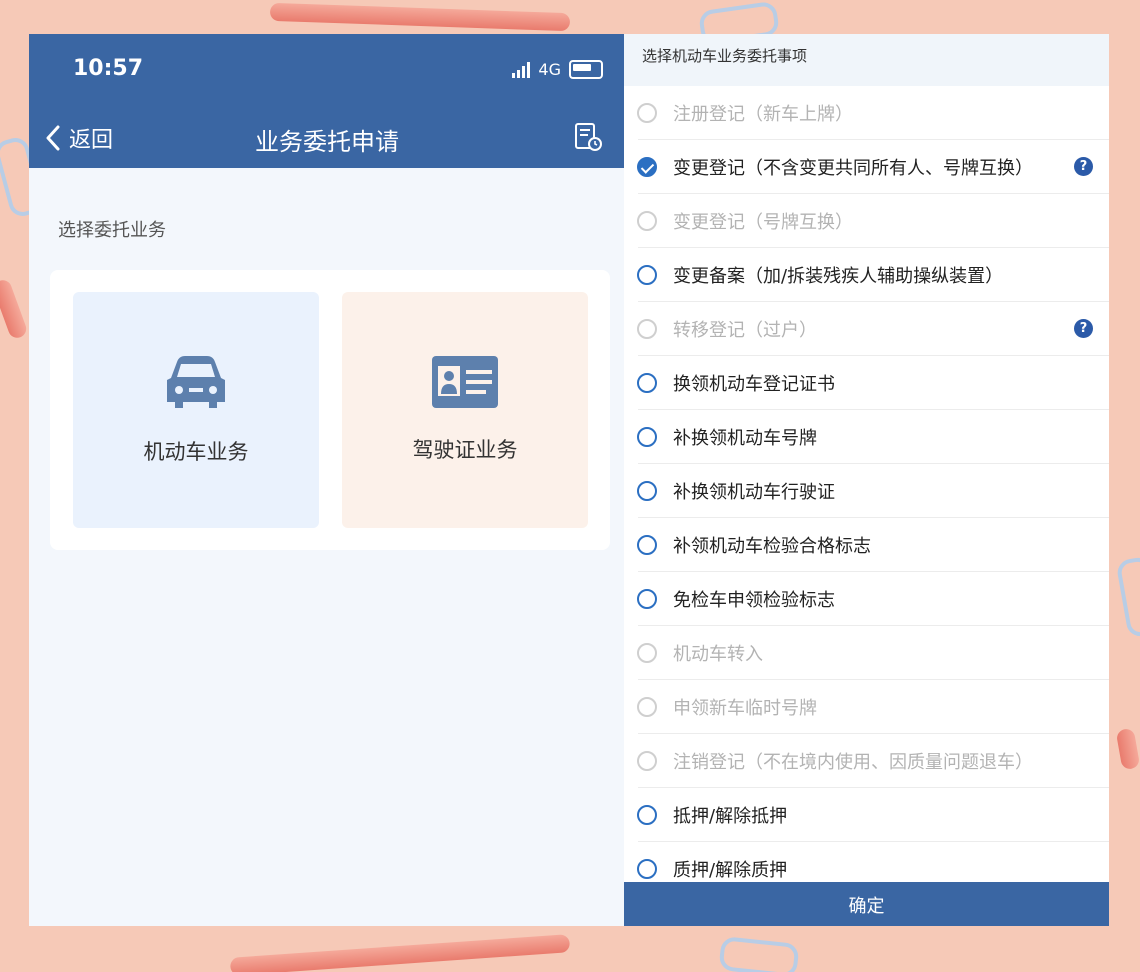 Image resolution: width=1140 pixels, height=972 pixels. I want to click on option-item: 机动车转入, so click(866, 653).